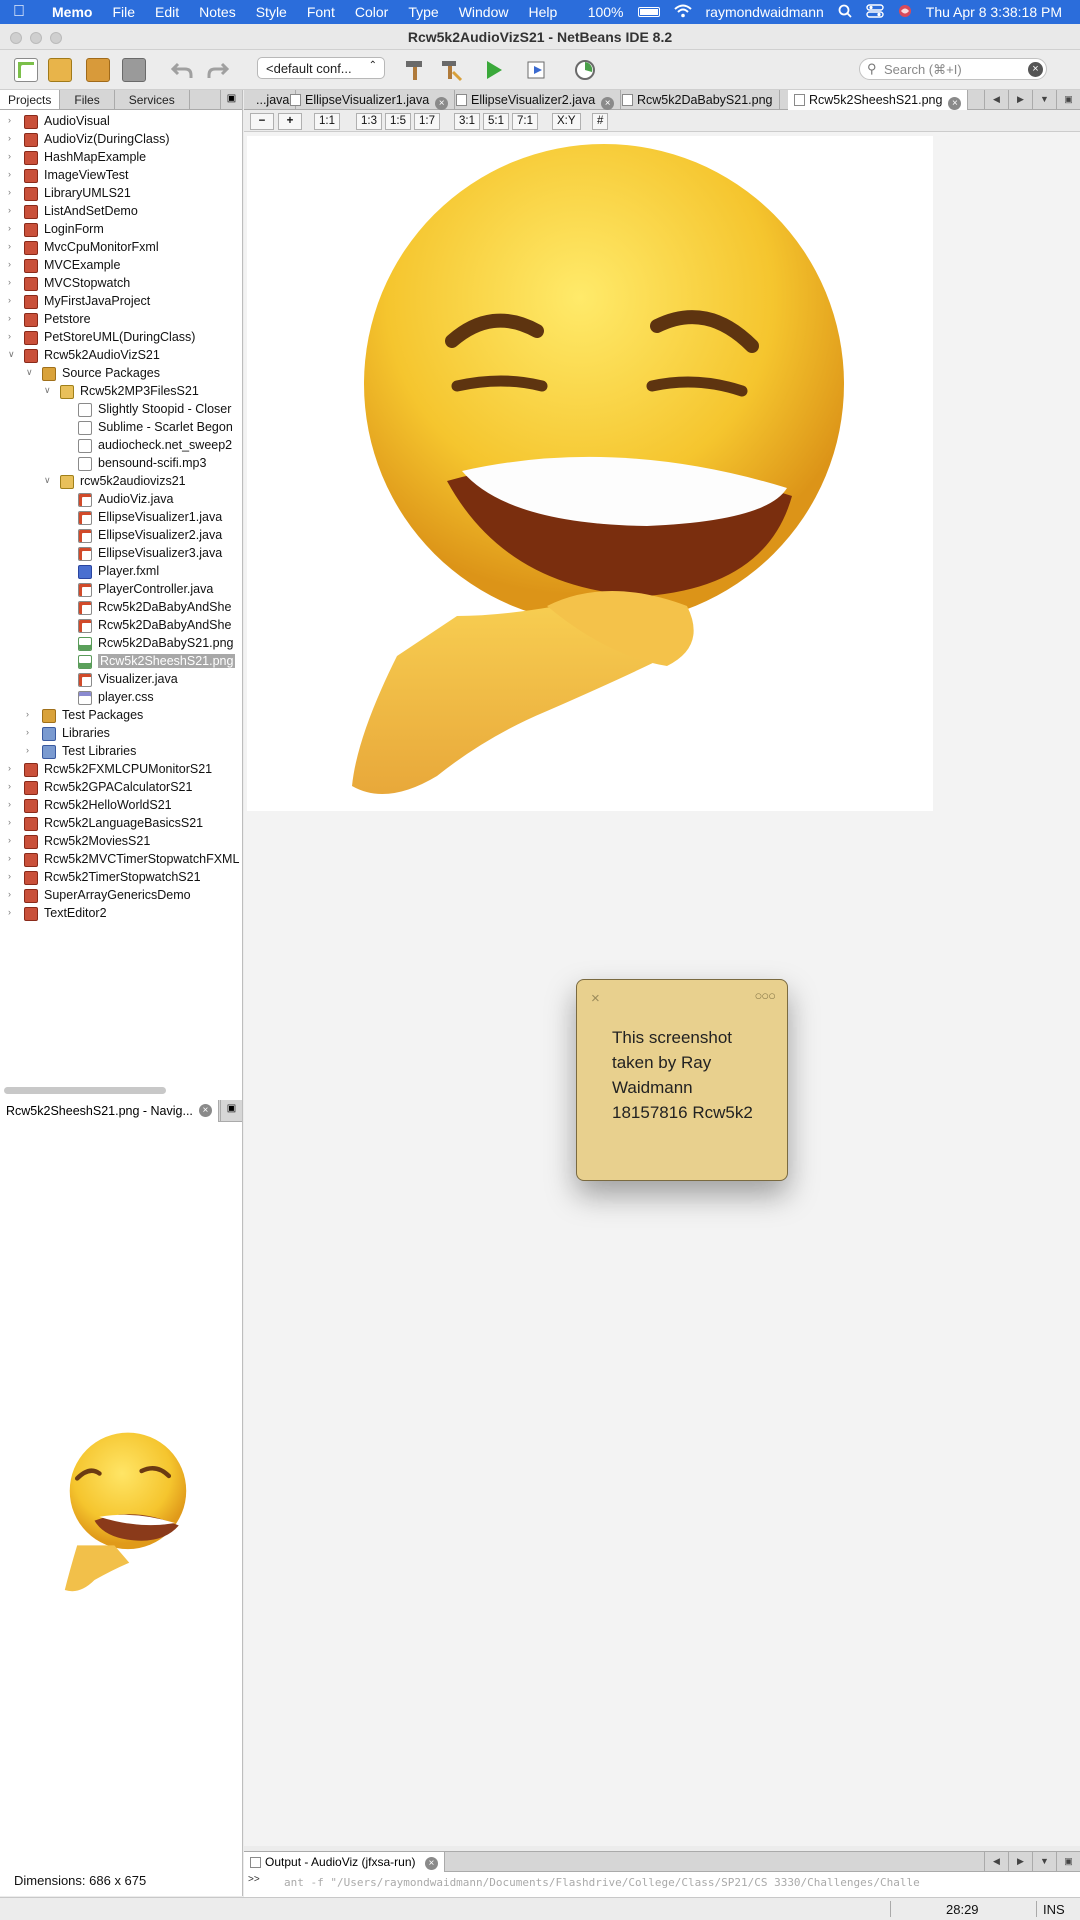  I want to click on save-all-icon, so click(134, 70).